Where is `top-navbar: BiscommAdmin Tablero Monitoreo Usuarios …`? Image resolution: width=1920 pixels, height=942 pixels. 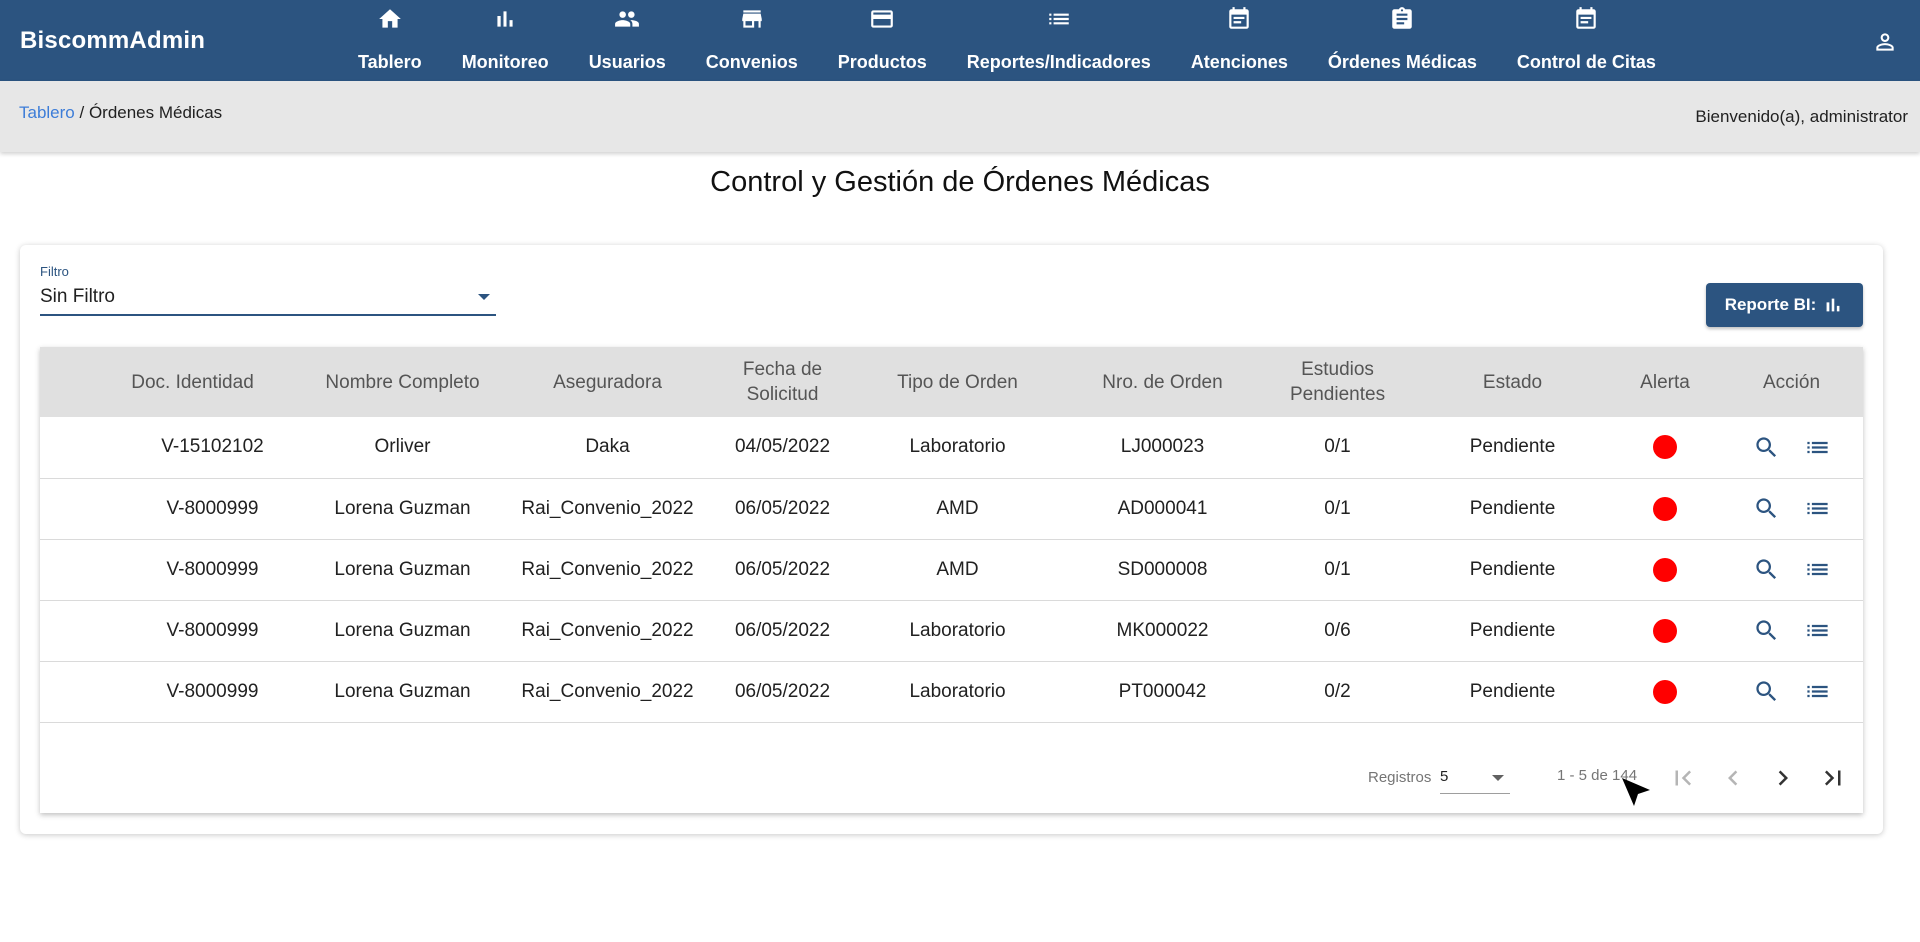
top-navbar: BiscommAdmin Tablero Monitoreo Usuarios … is located at coordinates (960, 40).